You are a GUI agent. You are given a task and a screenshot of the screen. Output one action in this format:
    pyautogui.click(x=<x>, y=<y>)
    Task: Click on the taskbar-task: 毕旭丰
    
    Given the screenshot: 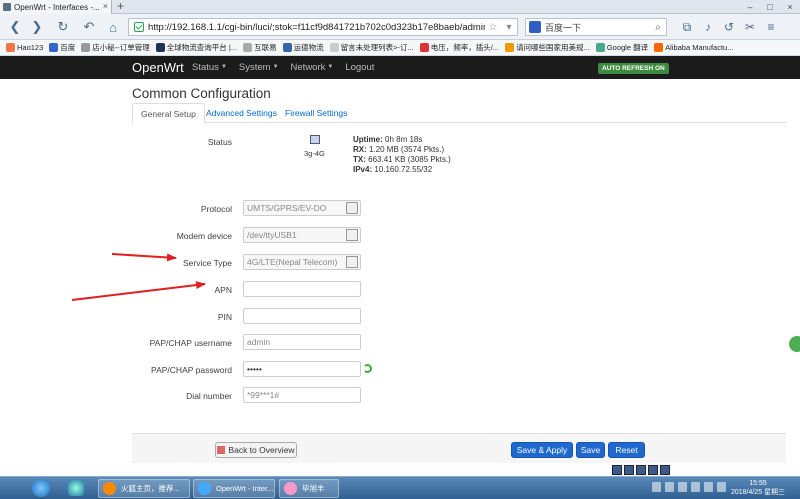 What is the action you would take?
    pyautogui.click(x=309, y=488)
    